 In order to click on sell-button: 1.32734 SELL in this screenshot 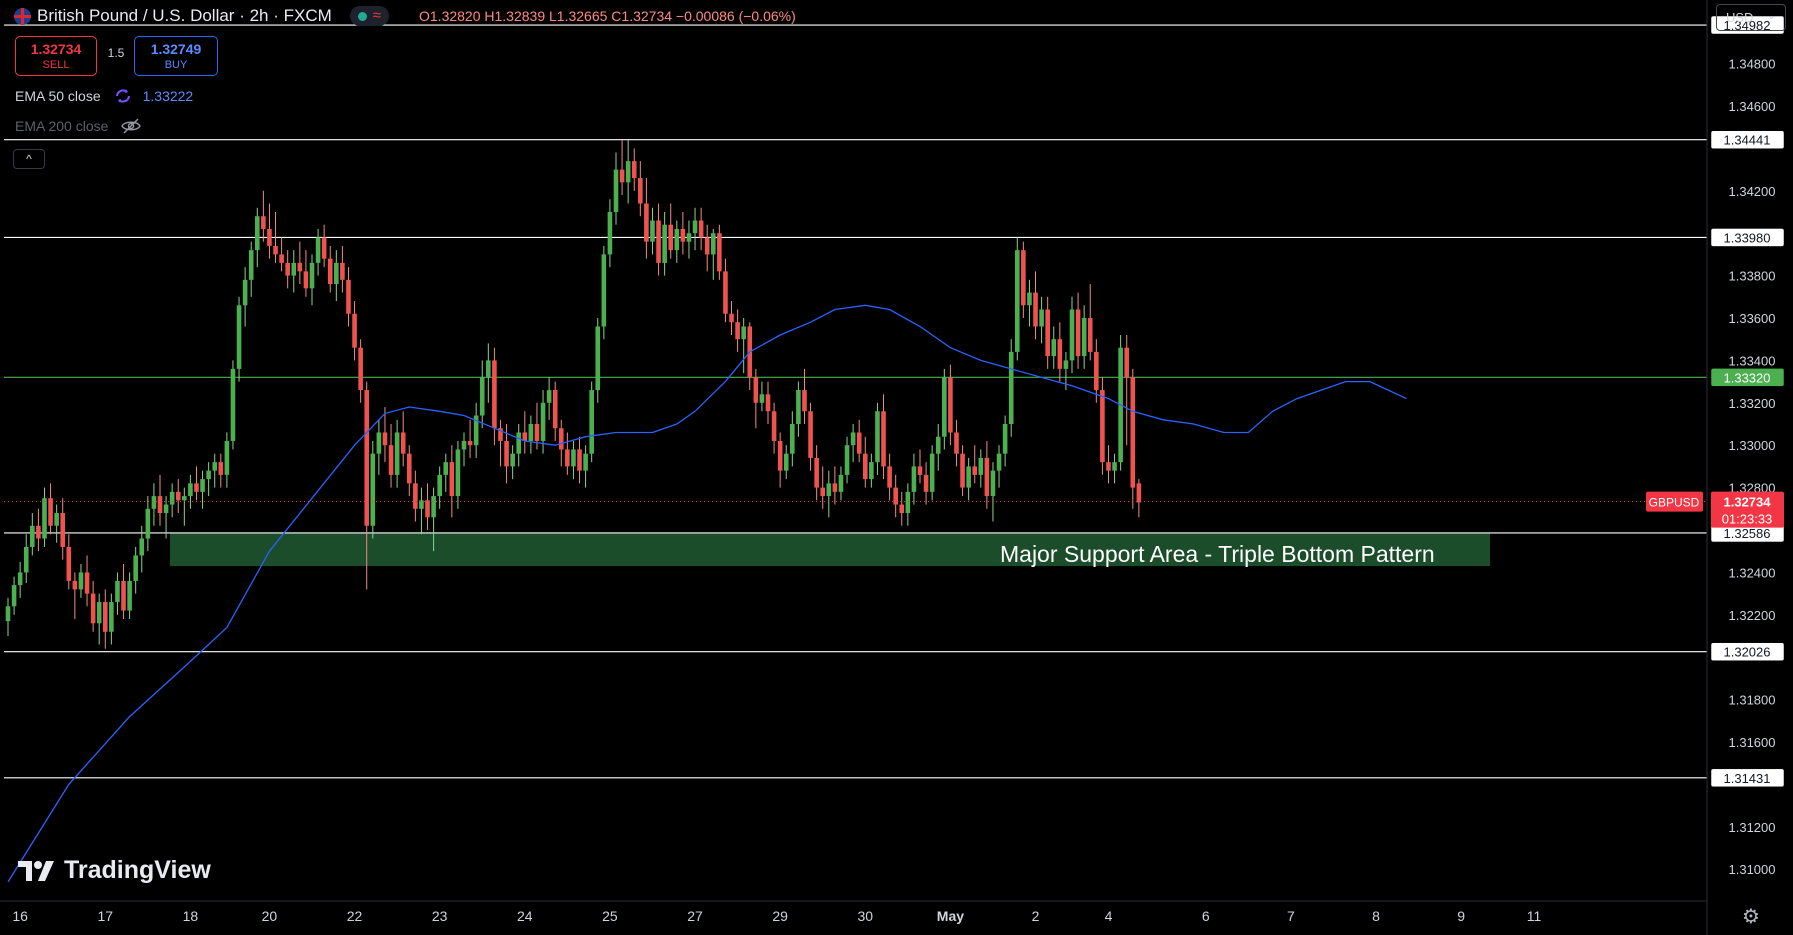, I will do `click(56, 56)`.